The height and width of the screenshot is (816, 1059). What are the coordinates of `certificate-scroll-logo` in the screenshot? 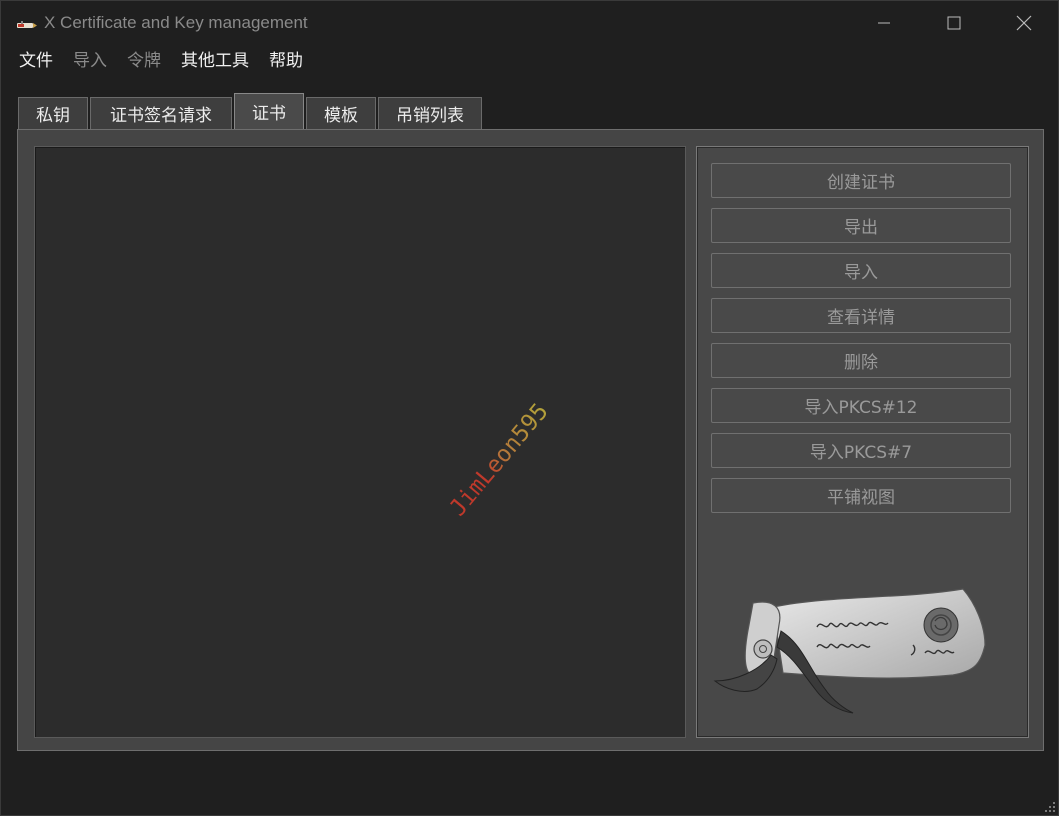 It's located at (849, 651).